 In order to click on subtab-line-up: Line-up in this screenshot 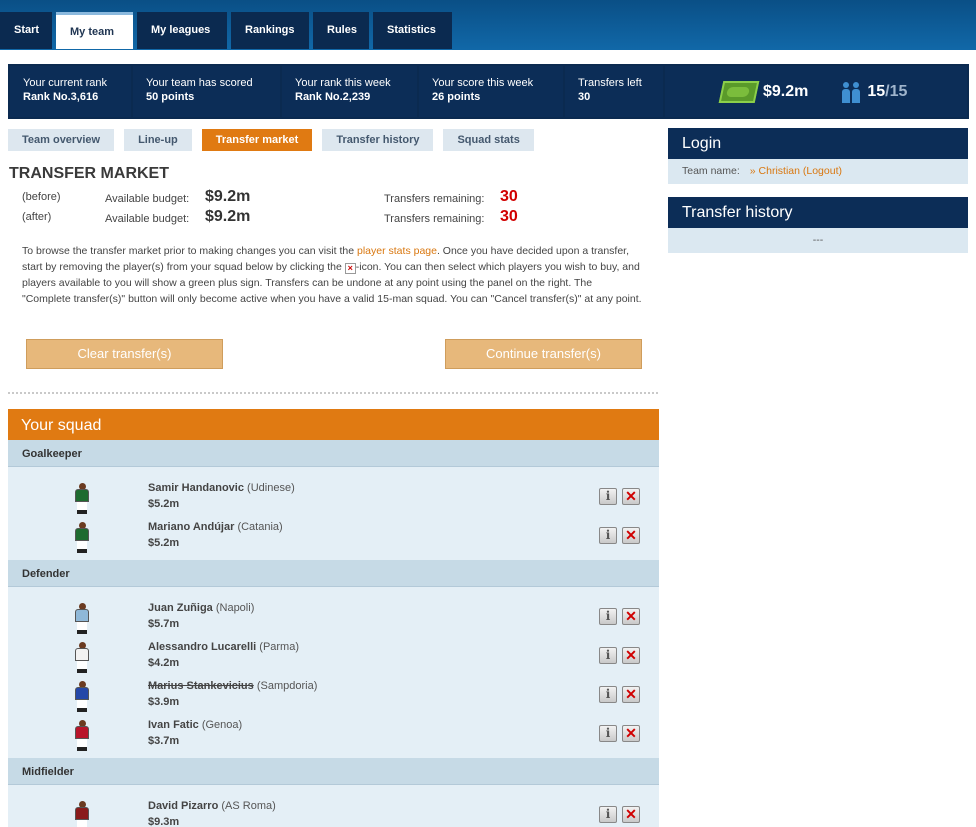, I will do `click(158, 140)`.